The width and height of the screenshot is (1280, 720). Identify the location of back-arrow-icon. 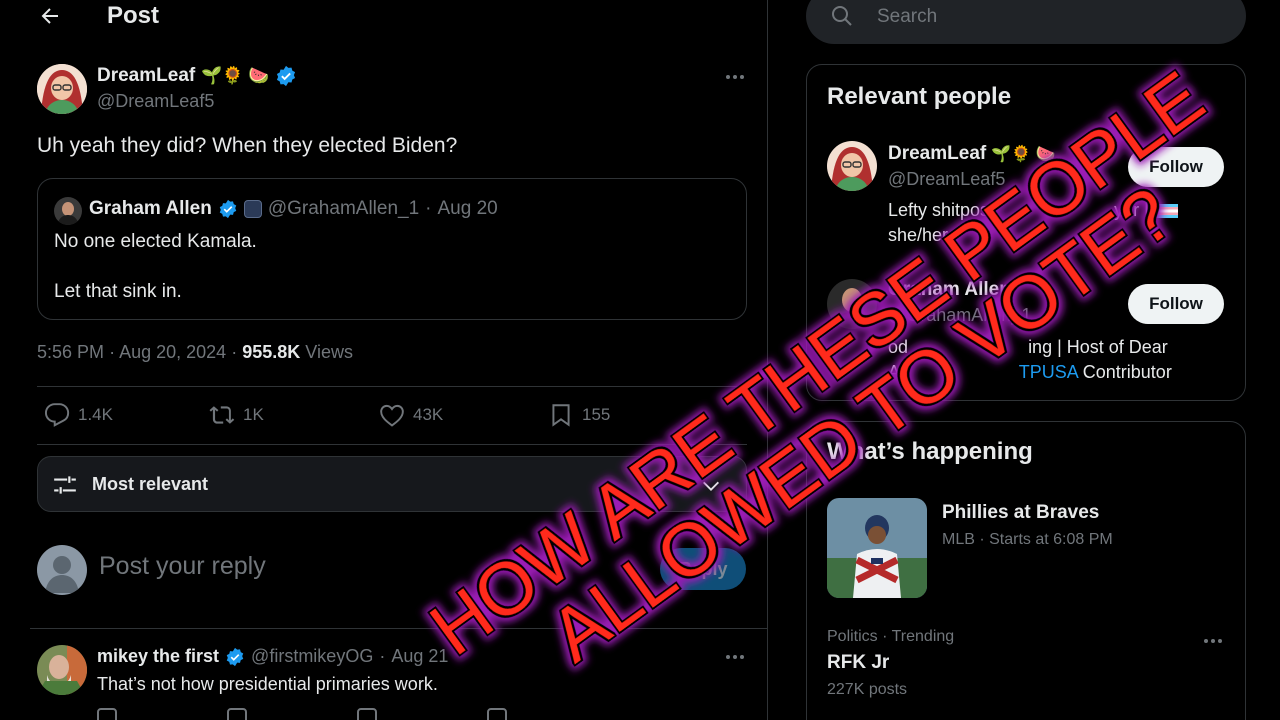
(50, 16).